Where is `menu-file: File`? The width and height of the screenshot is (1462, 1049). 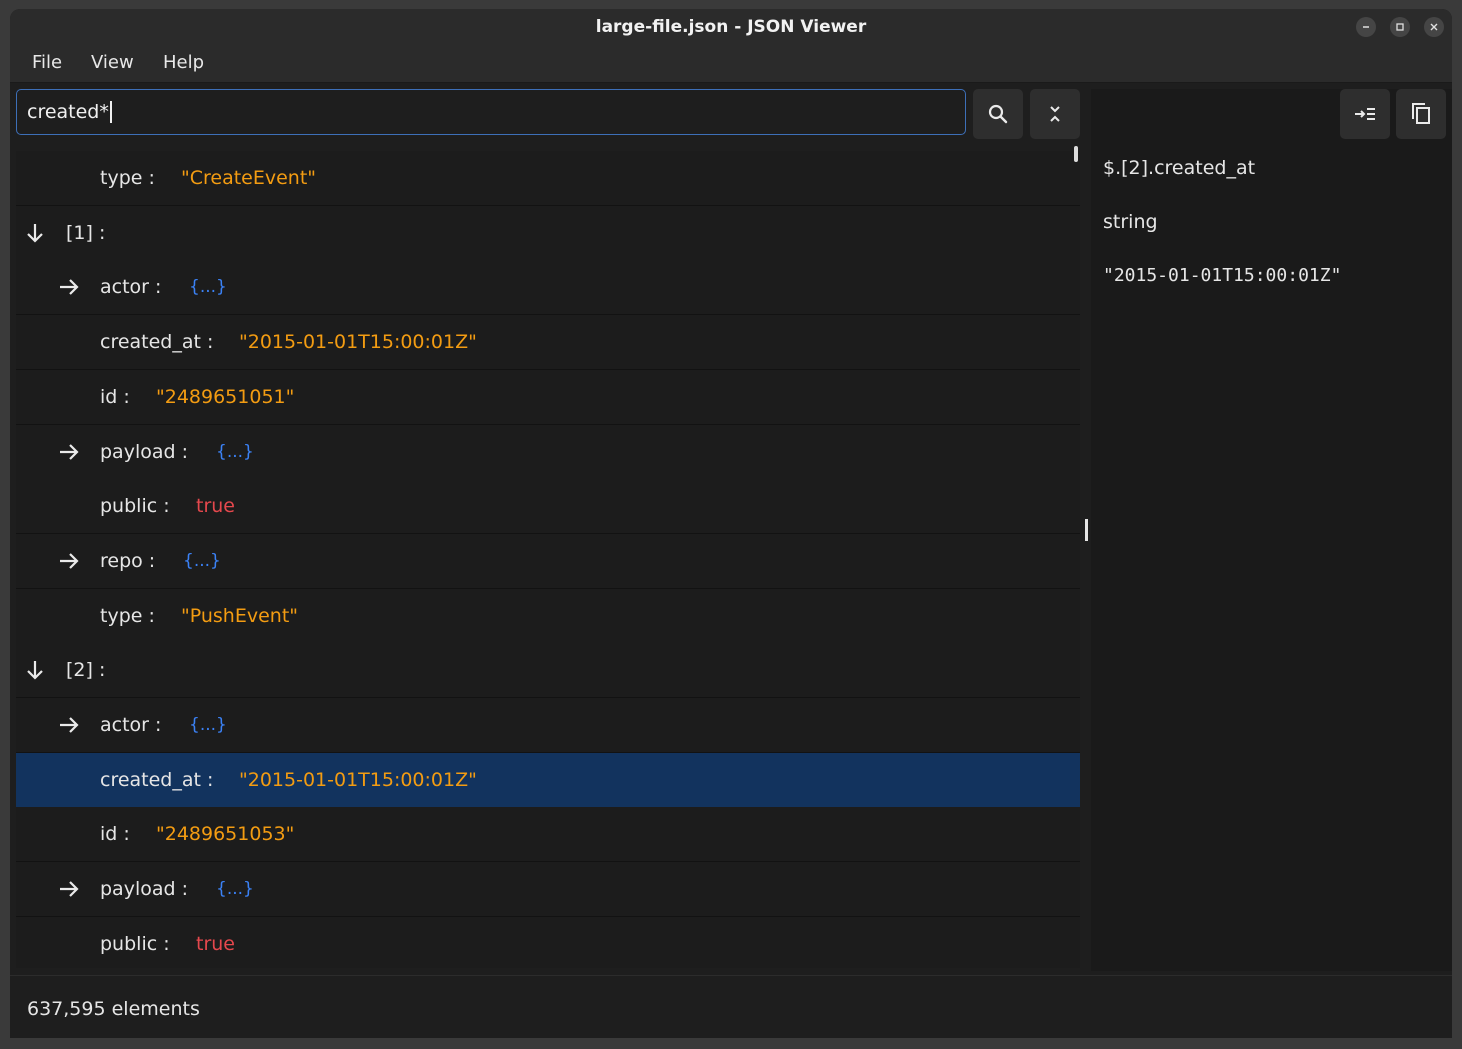
menu-file: File is located at coordinates (47, 62).